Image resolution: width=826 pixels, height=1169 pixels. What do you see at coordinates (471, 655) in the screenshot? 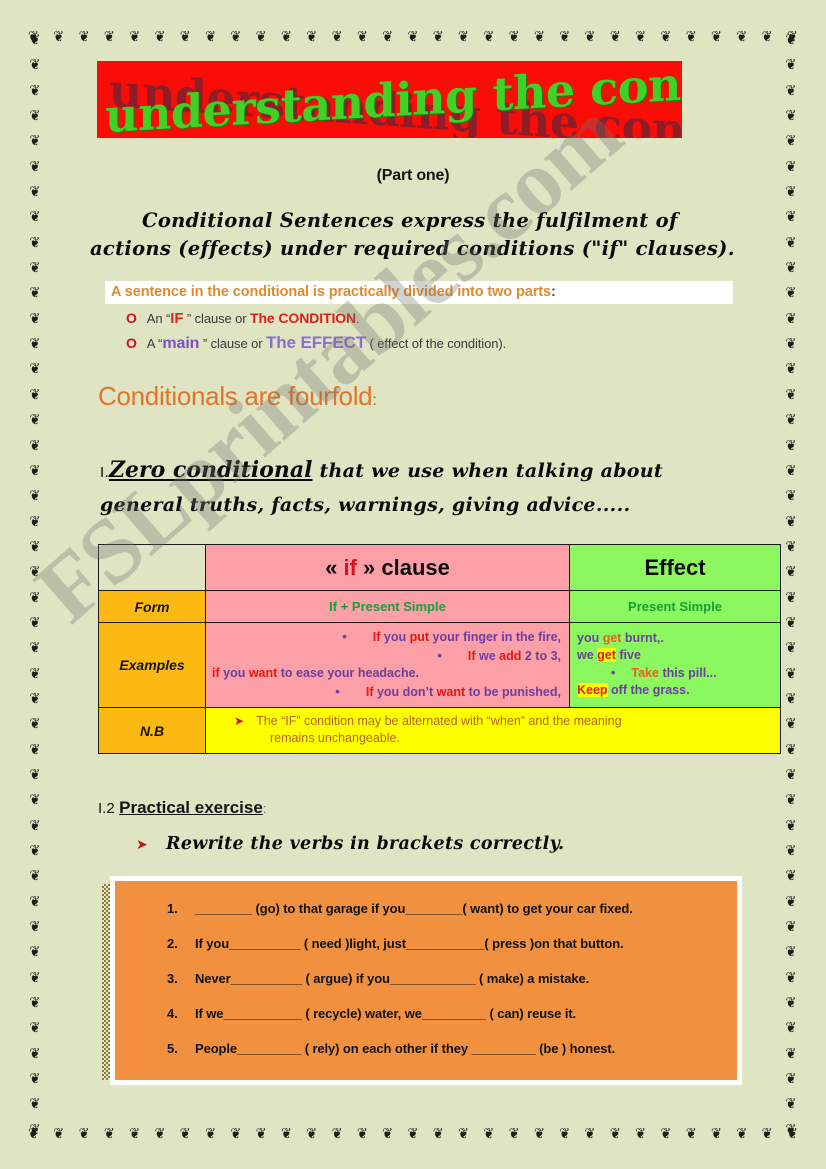
I see `example-segment: If` at bounding box center [471, 655].